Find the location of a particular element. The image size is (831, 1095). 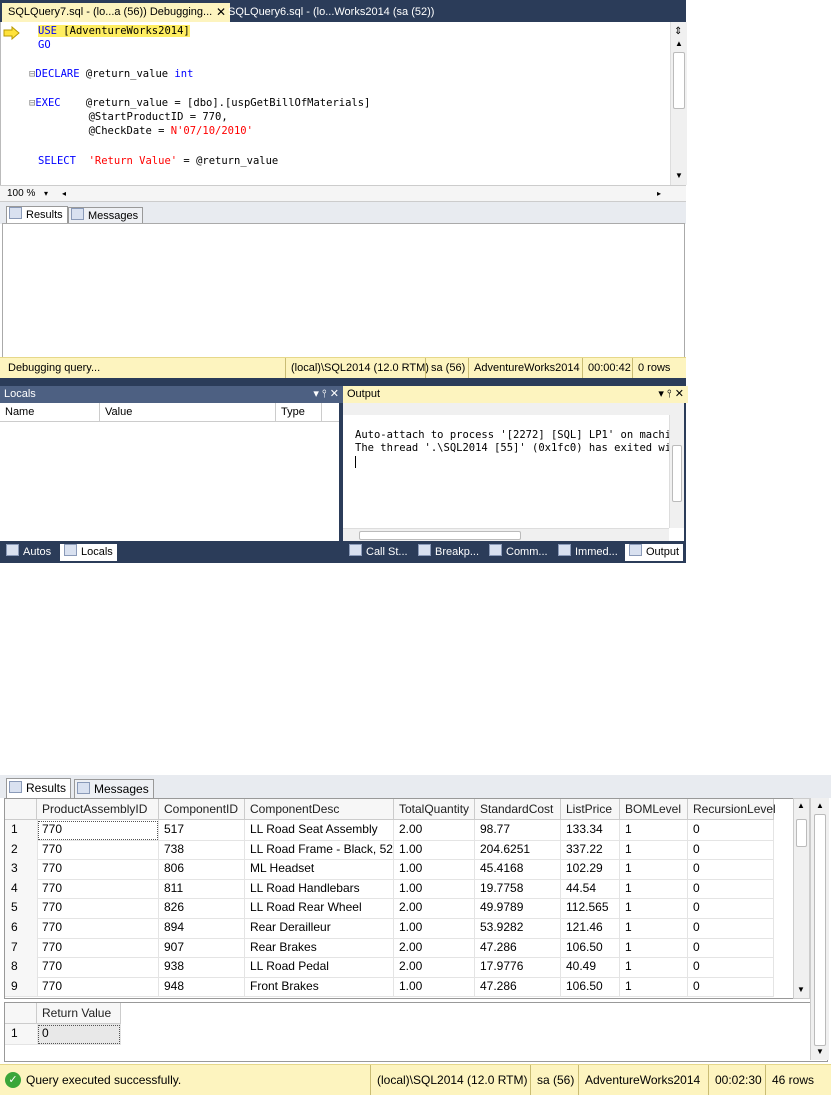

grid2-col-return-value: Return Value is located at coordinates (79, 1013).